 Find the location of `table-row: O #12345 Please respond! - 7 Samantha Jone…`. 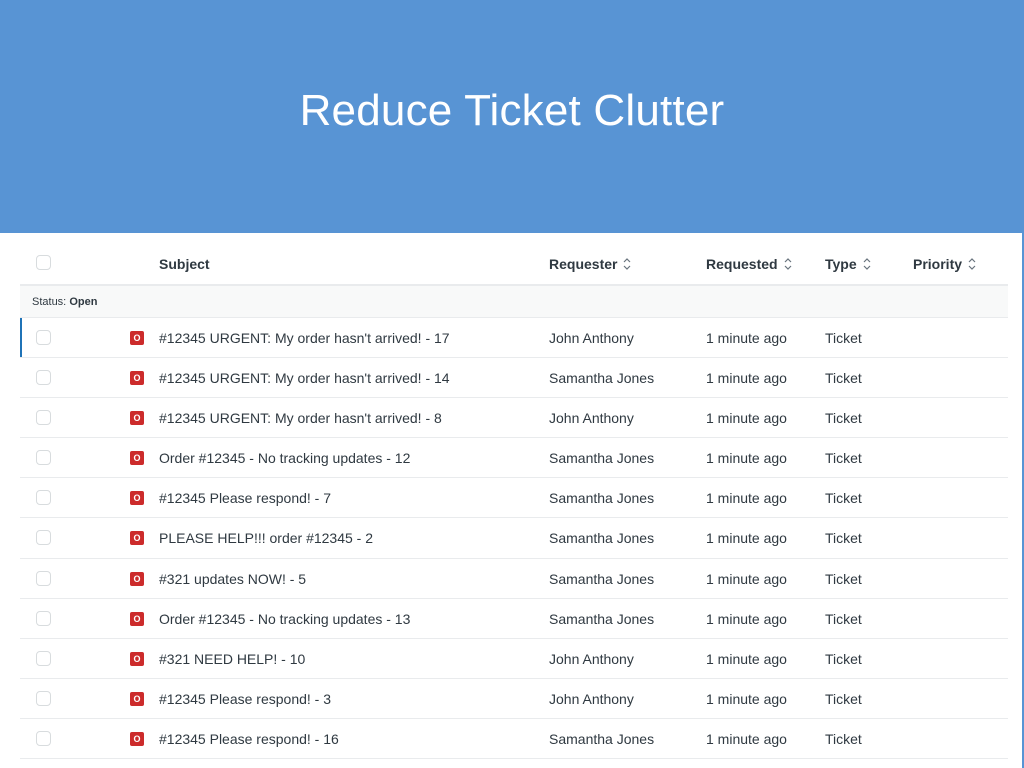

table-row: O #12345 Please respond! - 7 Samantha Jone… is located at coordinates (514, 498).